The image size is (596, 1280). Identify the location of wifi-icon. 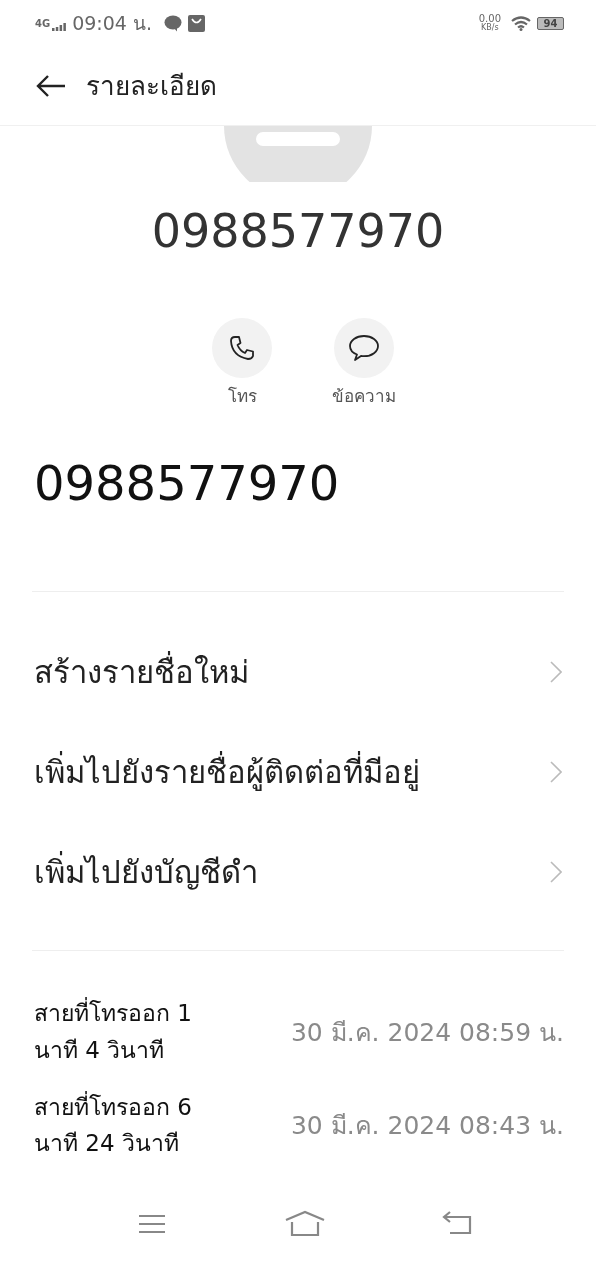
(521, 23).